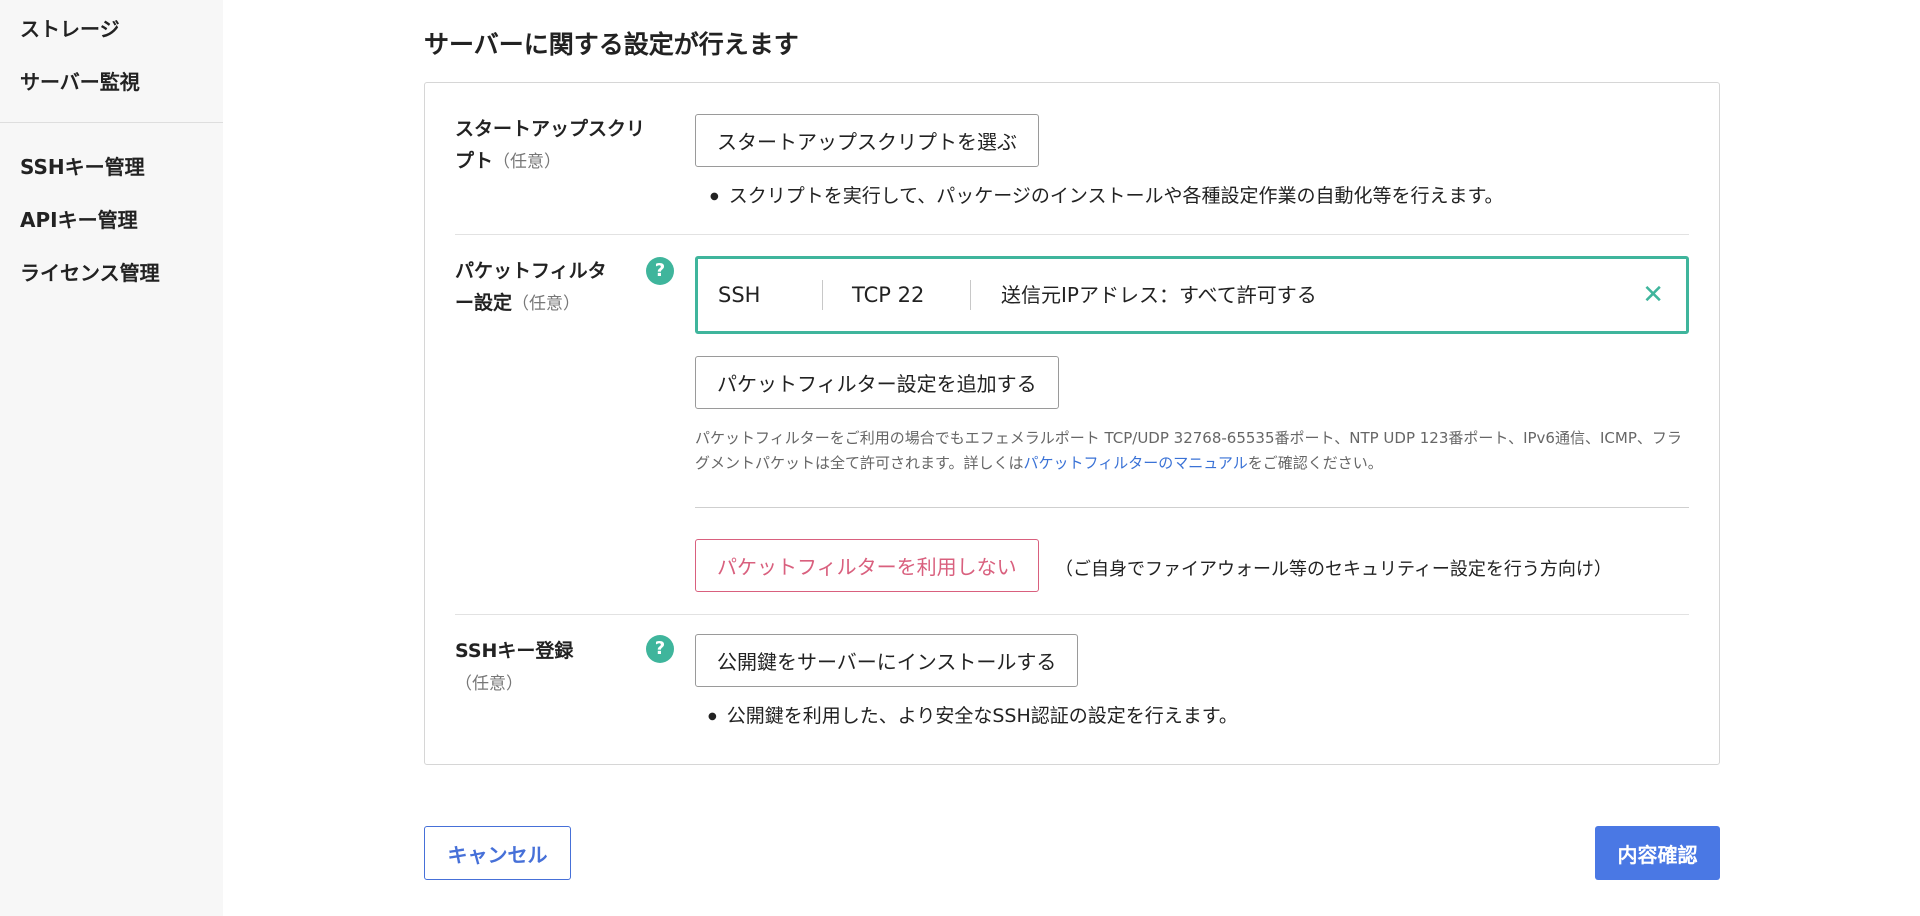 The height and width of the screenshot is (916, 1920). I want to click on ssh-key-help-icon: ?, so click(660, 649).